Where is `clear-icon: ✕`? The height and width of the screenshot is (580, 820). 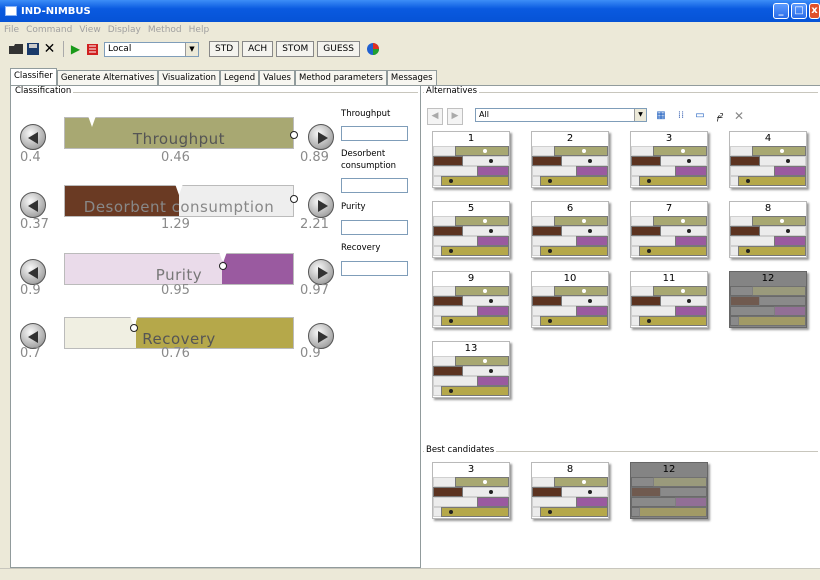
clear-icon: ✕ is located at coordinates (739, 116).